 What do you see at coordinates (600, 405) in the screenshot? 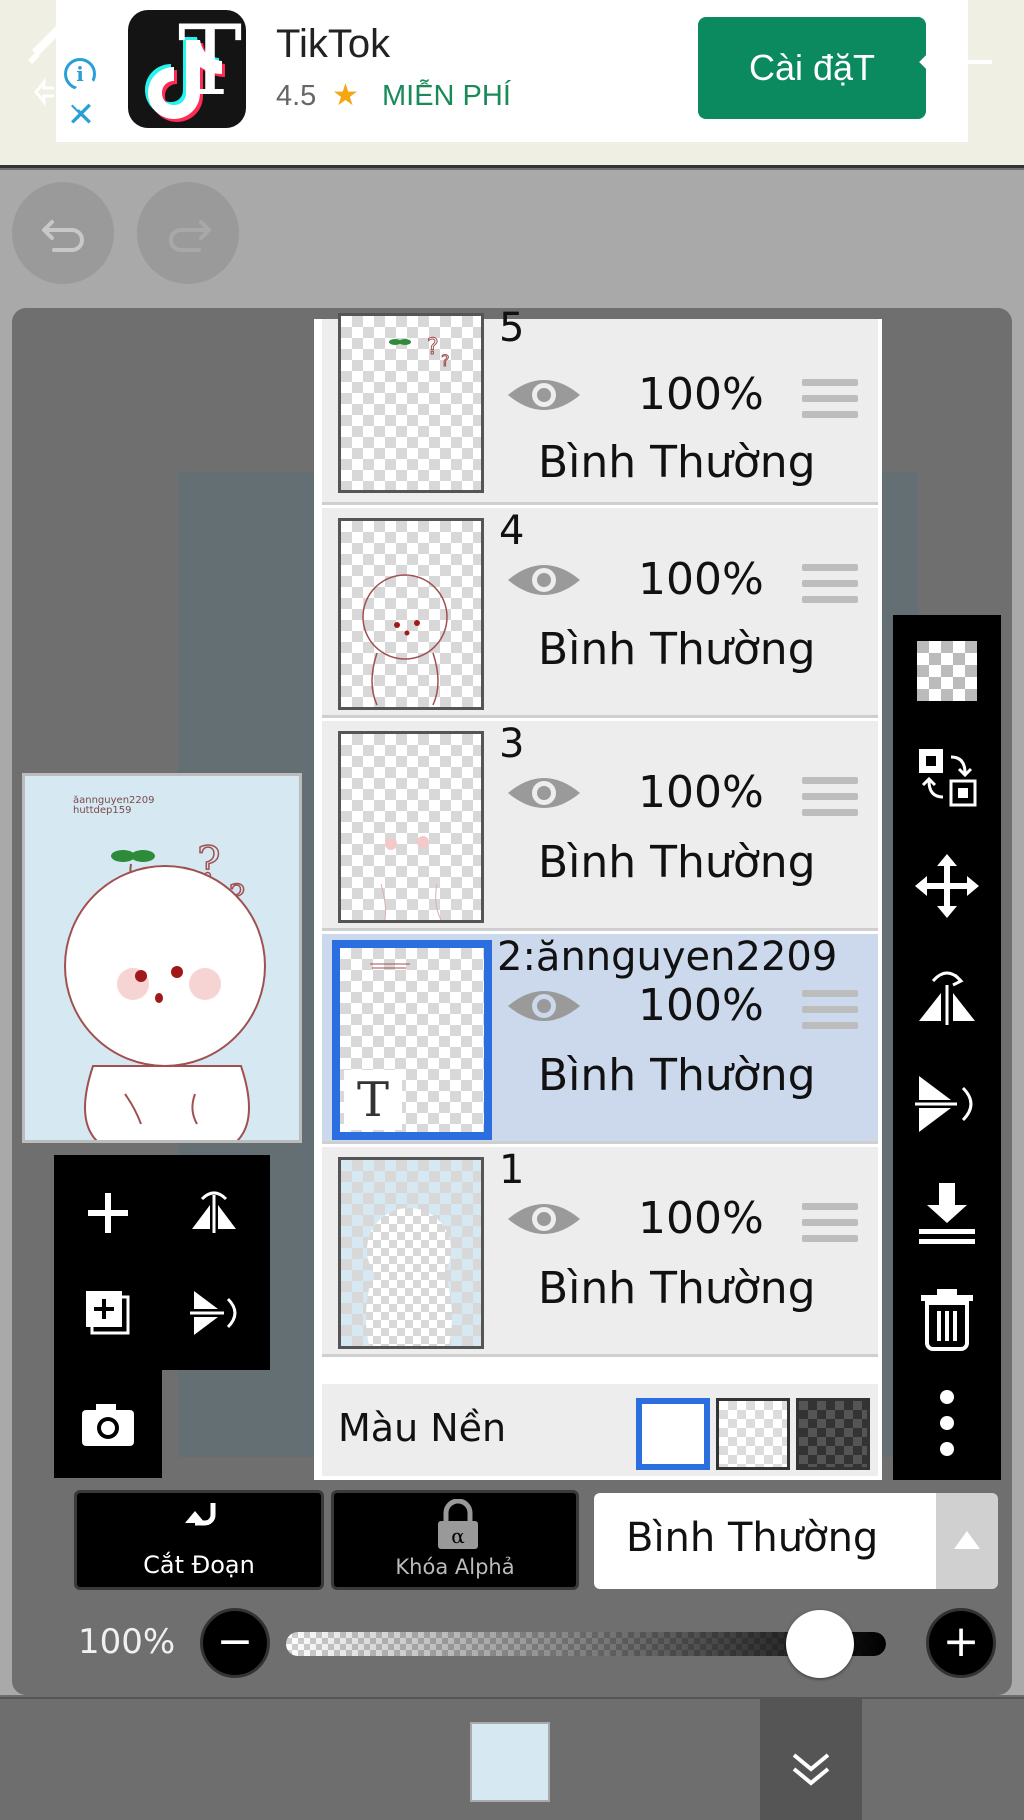
I see `layer-row: ? ? 5 100% Bình Thường` at bounding box center [600, 405].